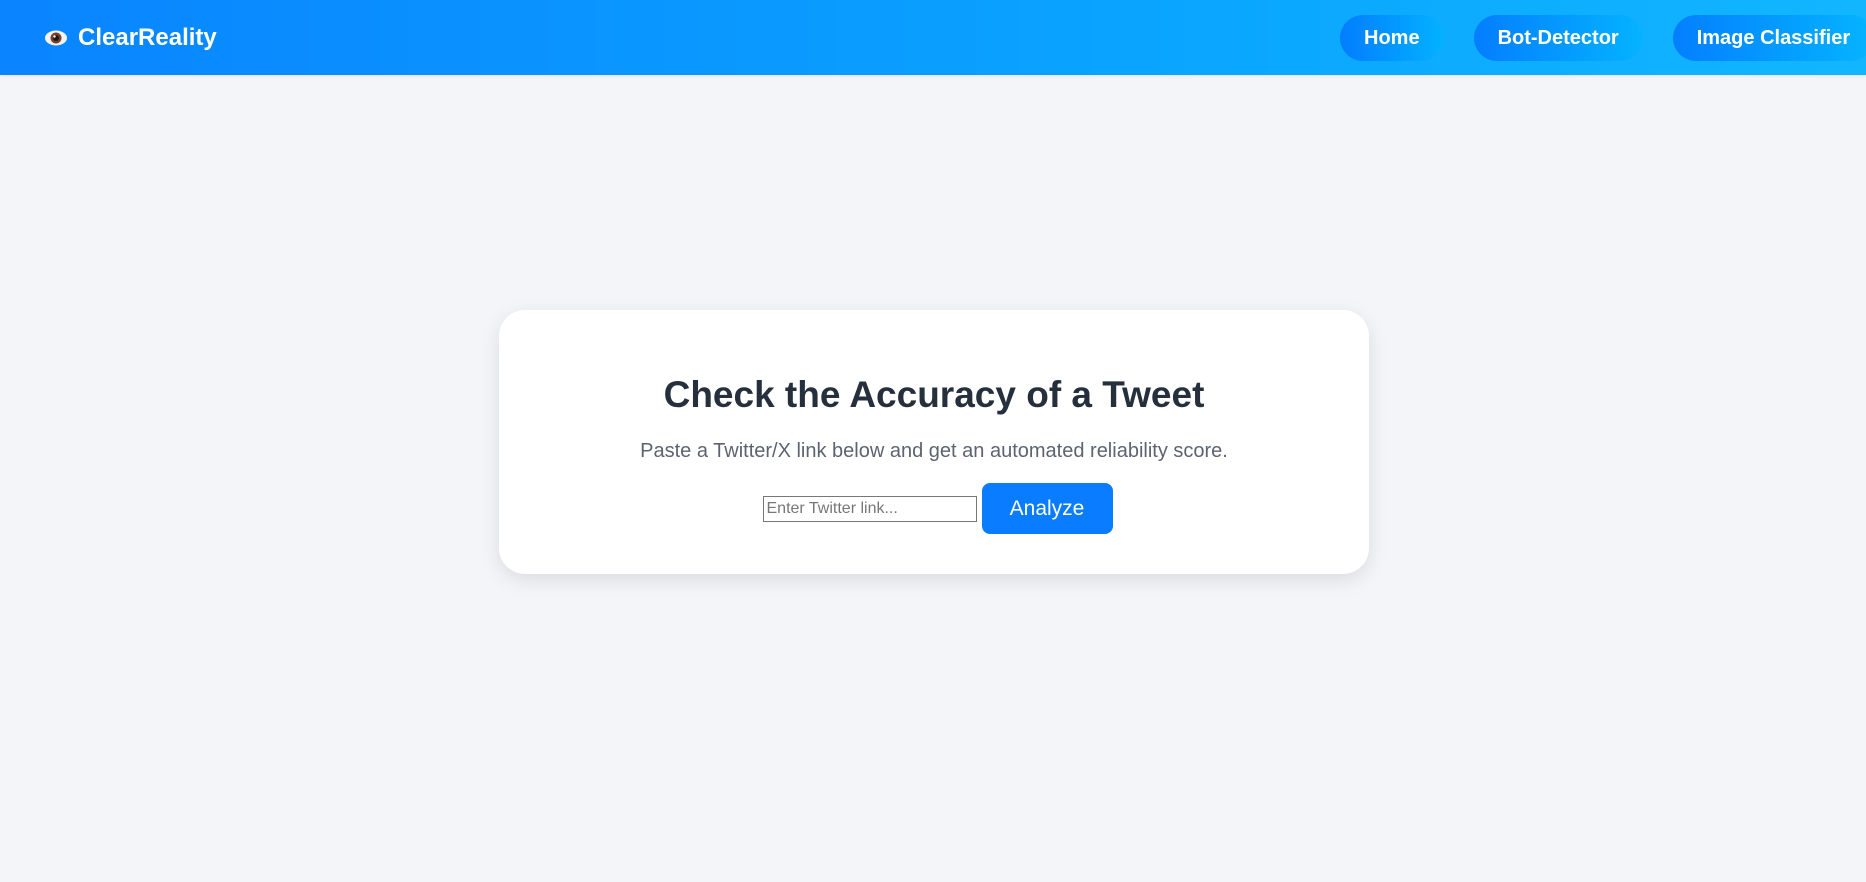 The width and height of the screenshot is (1866, 882). Describe the element at coordinates (147, 37) in the screenshot. I see `brand-name: ClearReality` at that location.